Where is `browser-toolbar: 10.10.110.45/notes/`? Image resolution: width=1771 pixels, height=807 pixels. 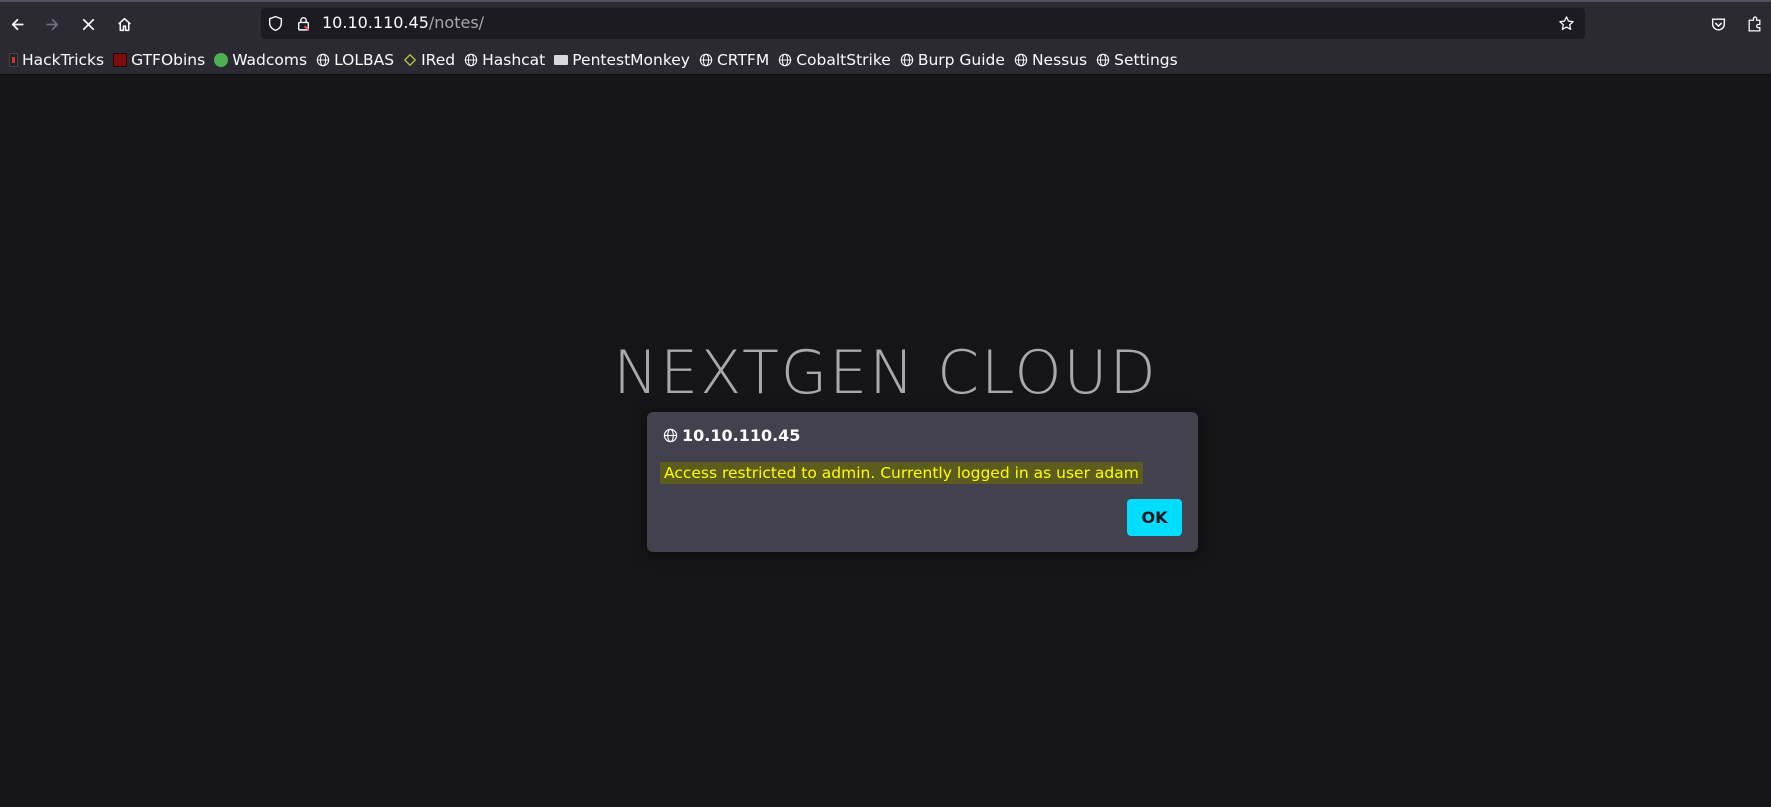
browser-toolbar: 10.10.110.45/notes/ is located at coordinates (885, 22).